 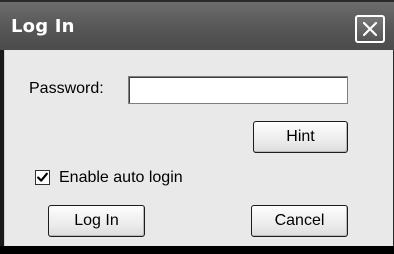 I want to click on password-label: Password:, so click(x=66, y=88).